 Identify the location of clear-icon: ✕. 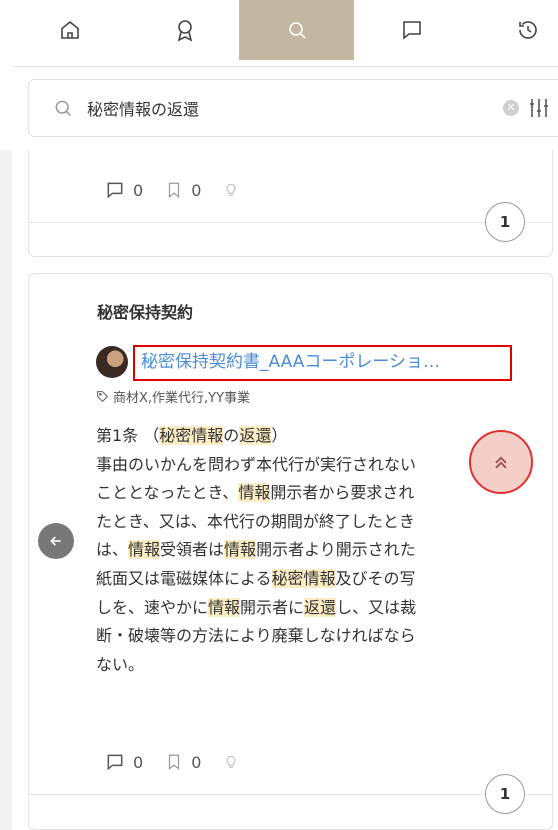
(511, 108).